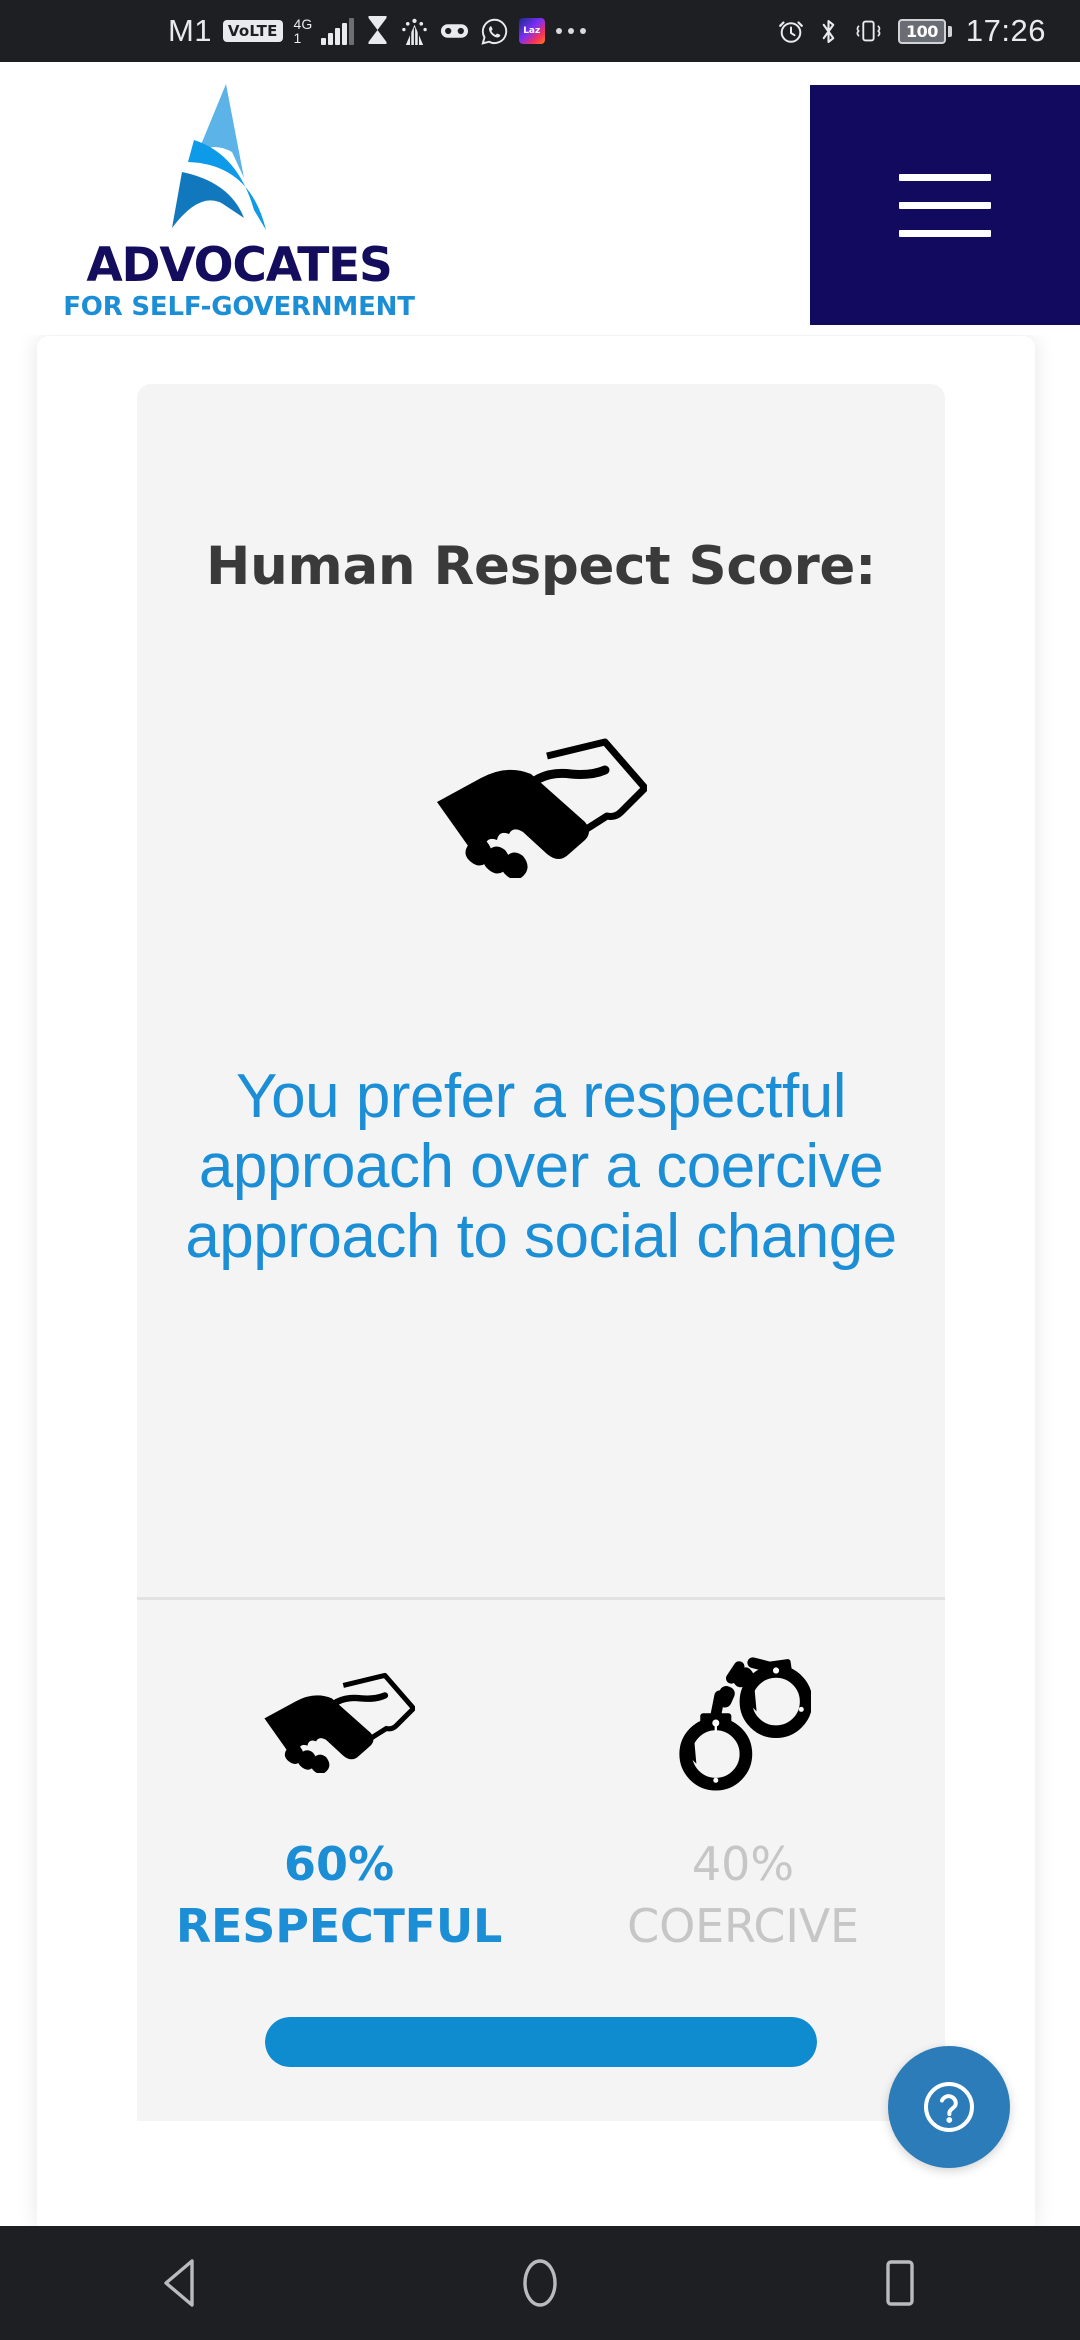 This screenshot has height=2340, width=1080. What do you see at coordinates (339, 1864) in the screenshot?
I see `breakdown-percent-respectful: 60%` at bounding box center [339, 1864].